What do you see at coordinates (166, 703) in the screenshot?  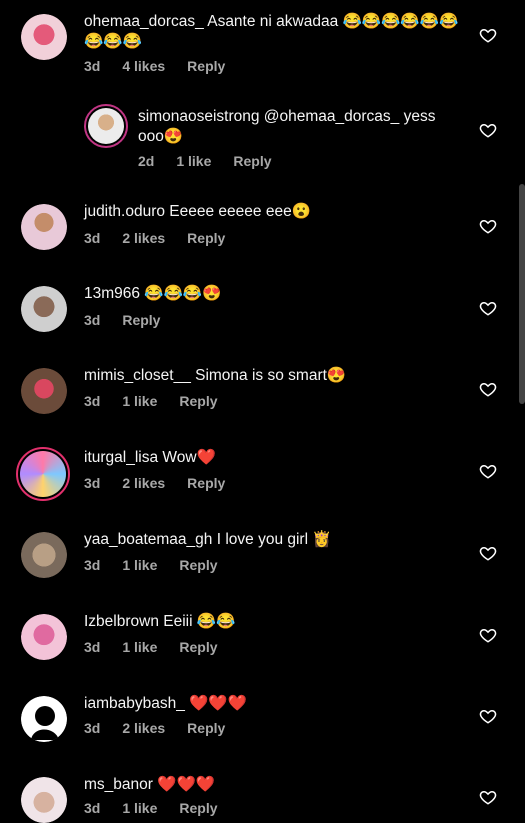 I see `comment-text: iambabybash_ ❤️❤️❤️` at bounding box center [166, 703].